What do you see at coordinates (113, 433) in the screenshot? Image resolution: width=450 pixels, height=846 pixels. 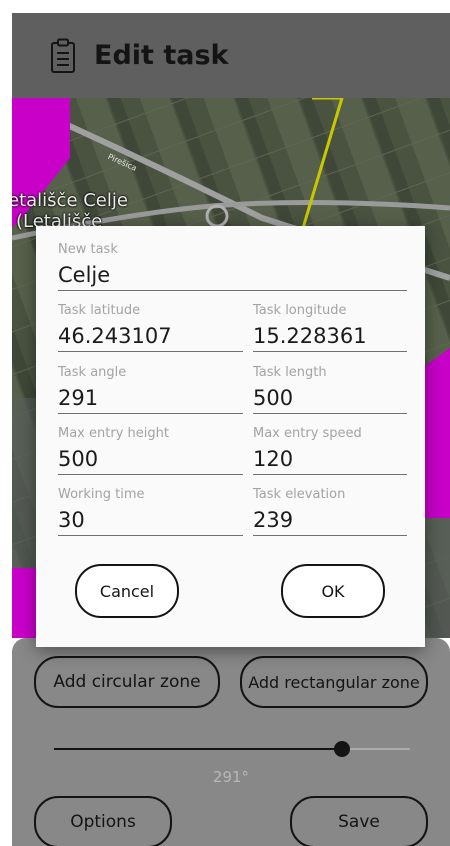 I see `field-label: Max entry height` at bounding box center [113, 433].